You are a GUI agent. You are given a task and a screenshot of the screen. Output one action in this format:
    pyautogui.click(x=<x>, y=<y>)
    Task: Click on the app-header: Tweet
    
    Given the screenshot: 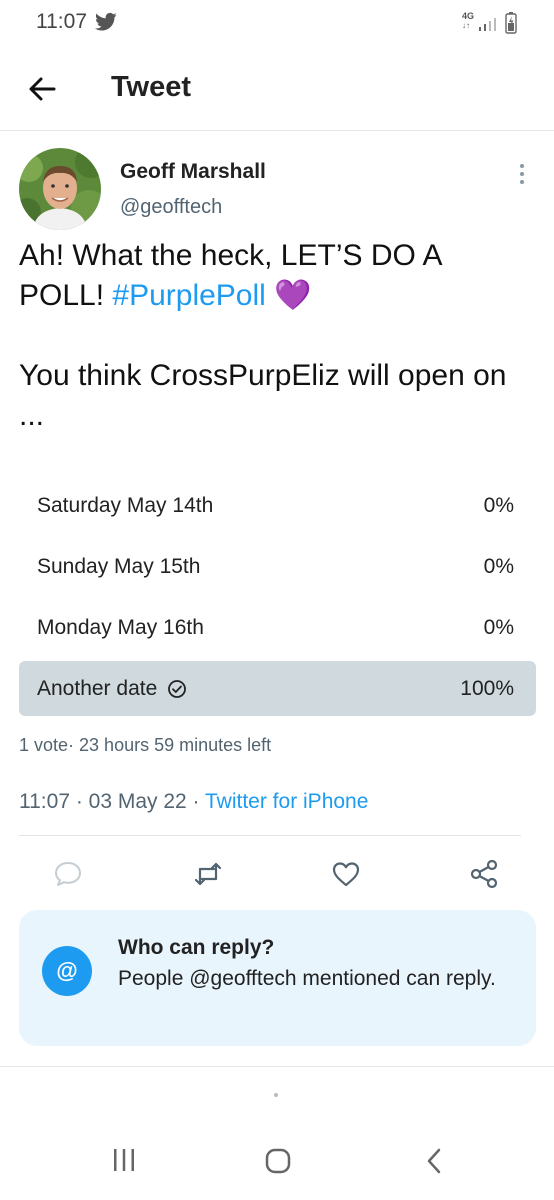 What is the action you would take?
    pyautogui.click(x=277, y=87)
    